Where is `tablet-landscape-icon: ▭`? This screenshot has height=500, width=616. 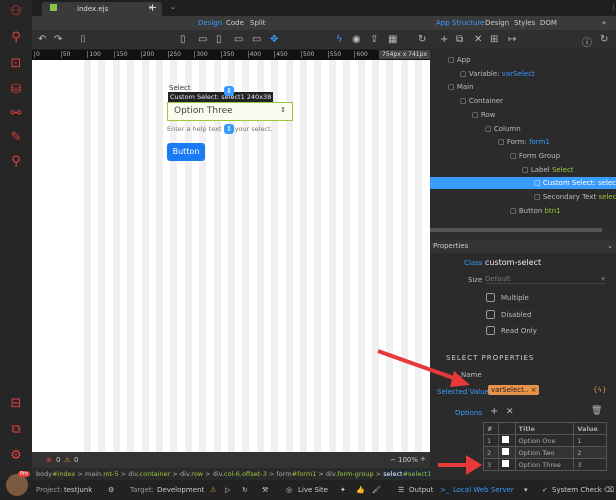
tablet-landscape-icon: ▭ is located at coordinates (202, 39).